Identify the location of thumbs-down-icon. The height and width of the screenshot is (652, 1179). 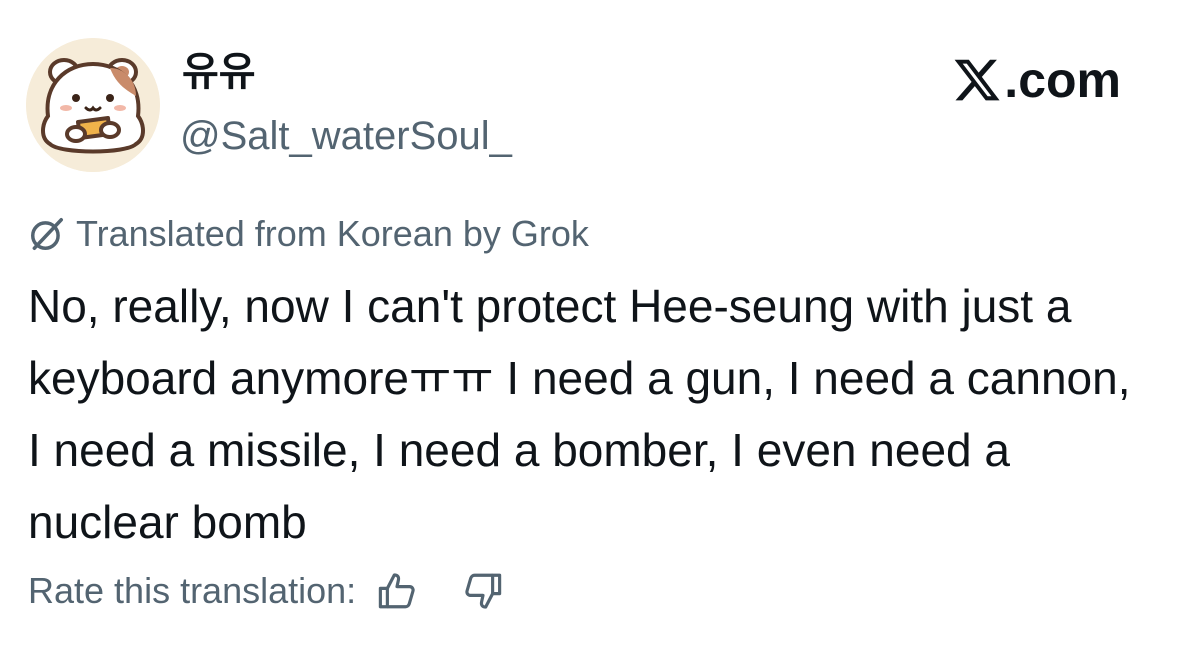
(483, 591).